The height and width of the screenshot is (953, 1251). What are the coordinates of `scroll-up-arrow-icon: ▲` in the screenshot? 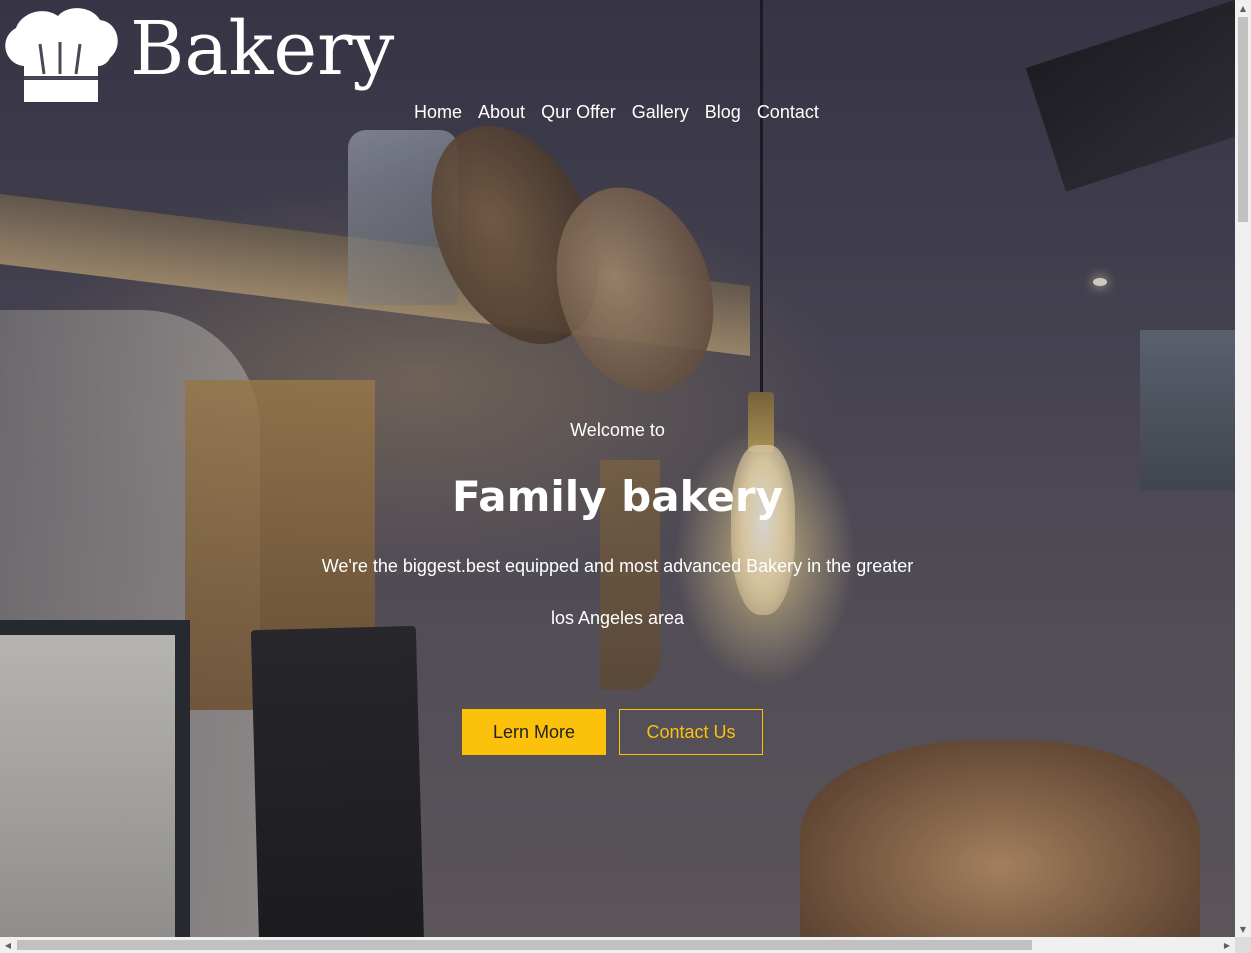 It's located at (1243, 8).